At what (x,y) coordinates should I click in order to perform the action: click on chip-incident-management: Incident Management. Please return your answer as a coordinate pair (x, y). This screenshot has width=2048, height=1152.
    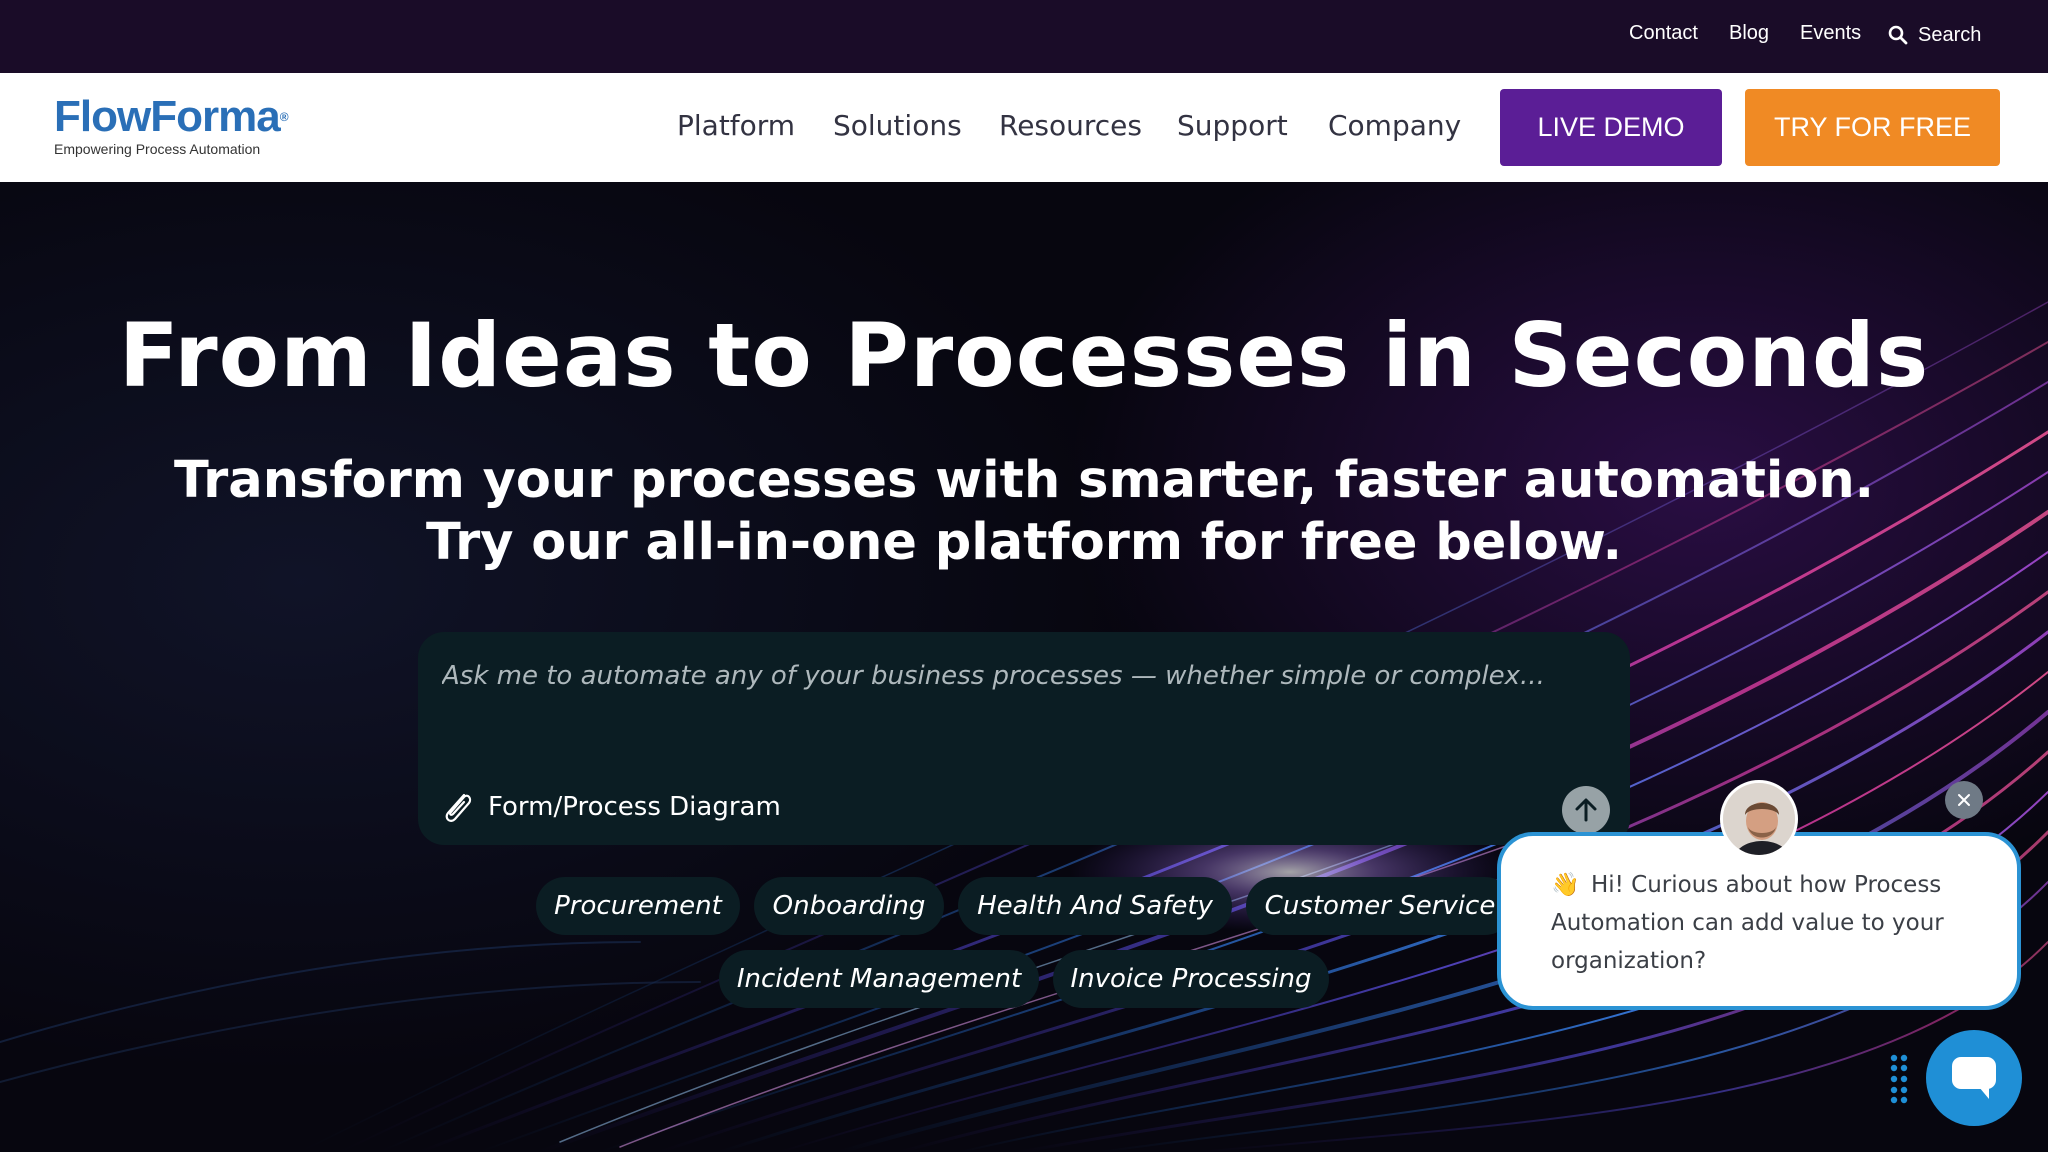
    Looking at the image, I should click on (879, 979).